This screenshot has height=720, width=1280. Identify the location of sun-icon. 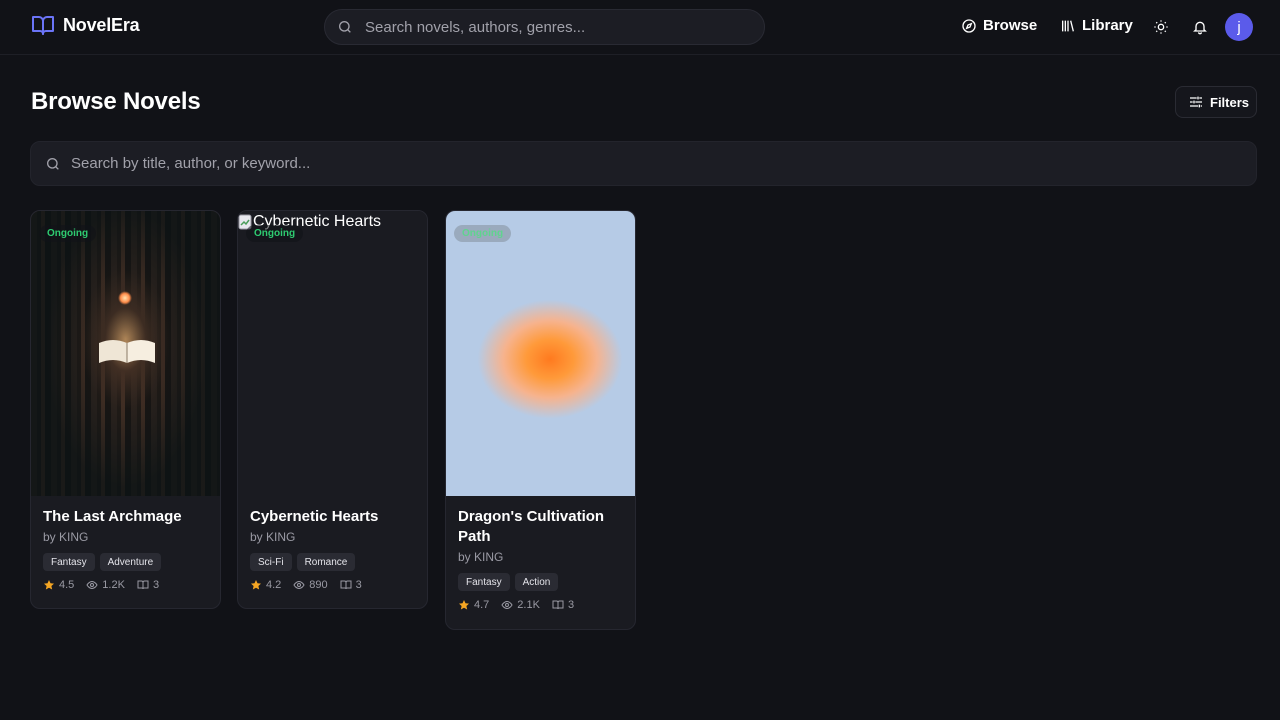
(1161, 27).